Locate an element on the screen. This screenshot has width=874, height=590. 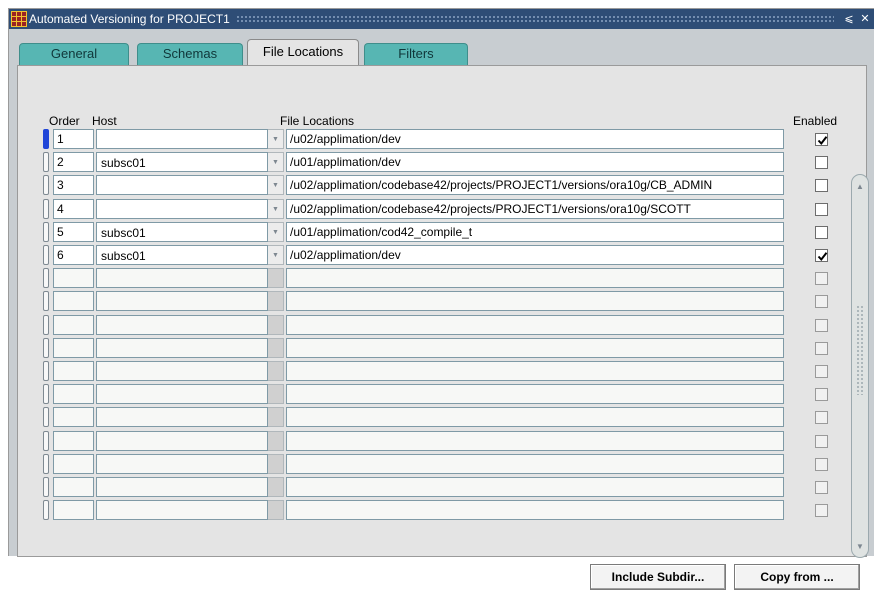
minimize-icon: ⩽ is located at coordinates (849, 19).